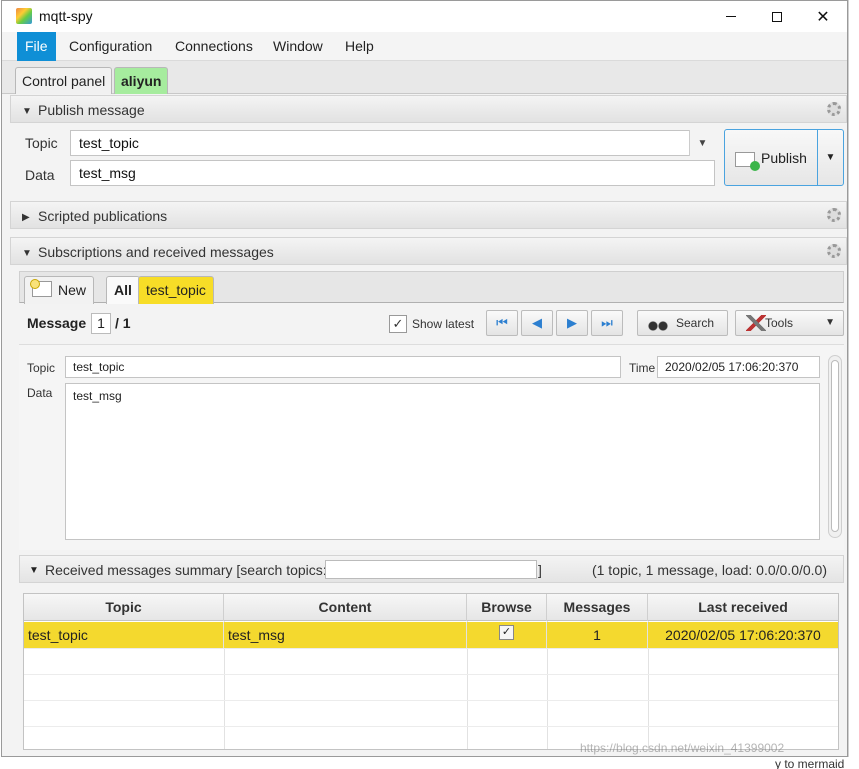 The width and height of the screenshot is (859, 769). Describe the element at coordinates (40, 393) in the screenshot. I see `detail-data-label: Data` at that location.